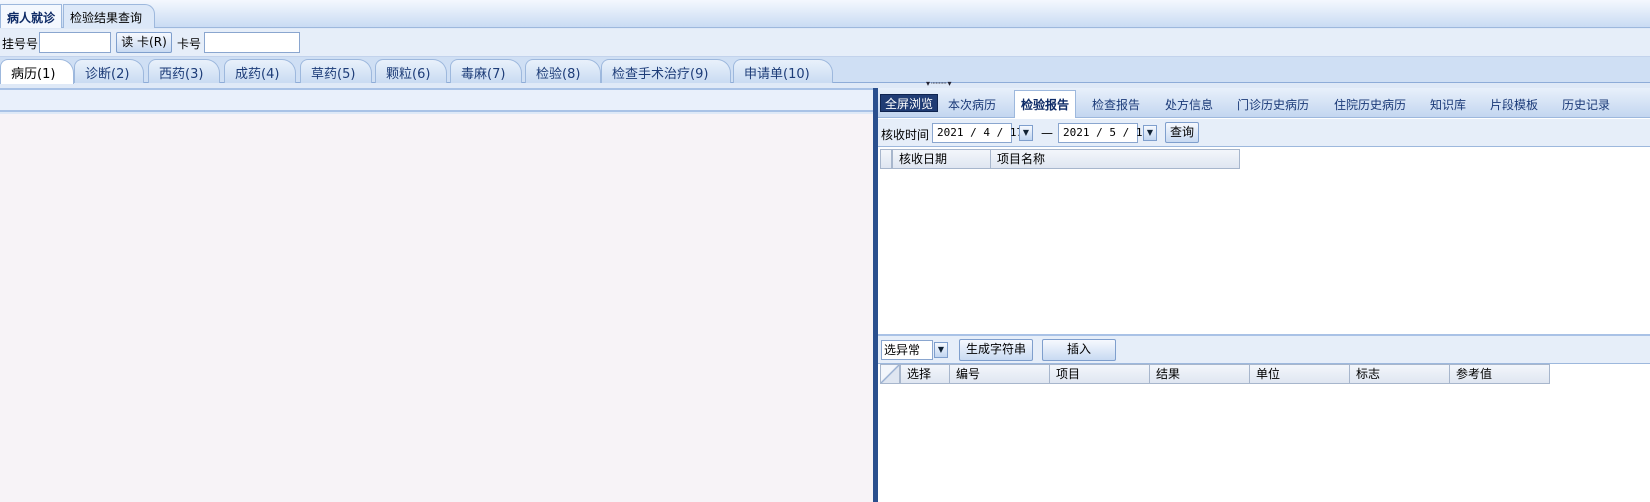 The image size is (1650, 502). I want to click on tab-application-form: 申请单(10), so click(783, 71).